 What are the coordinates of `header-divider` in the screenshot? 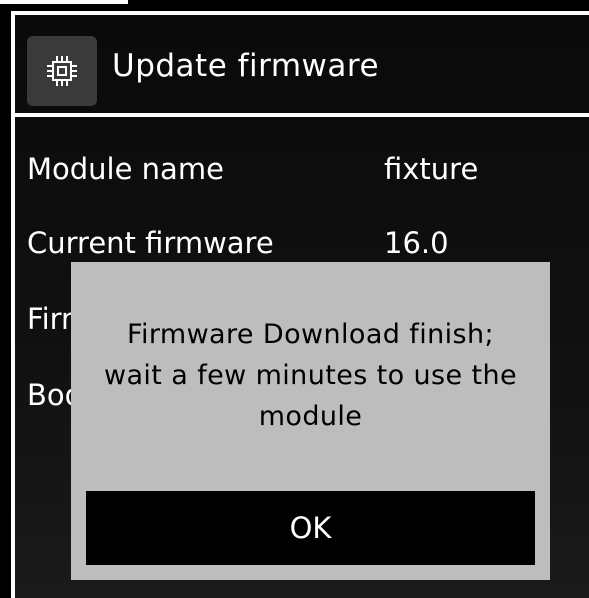 It's located at (302, 115).